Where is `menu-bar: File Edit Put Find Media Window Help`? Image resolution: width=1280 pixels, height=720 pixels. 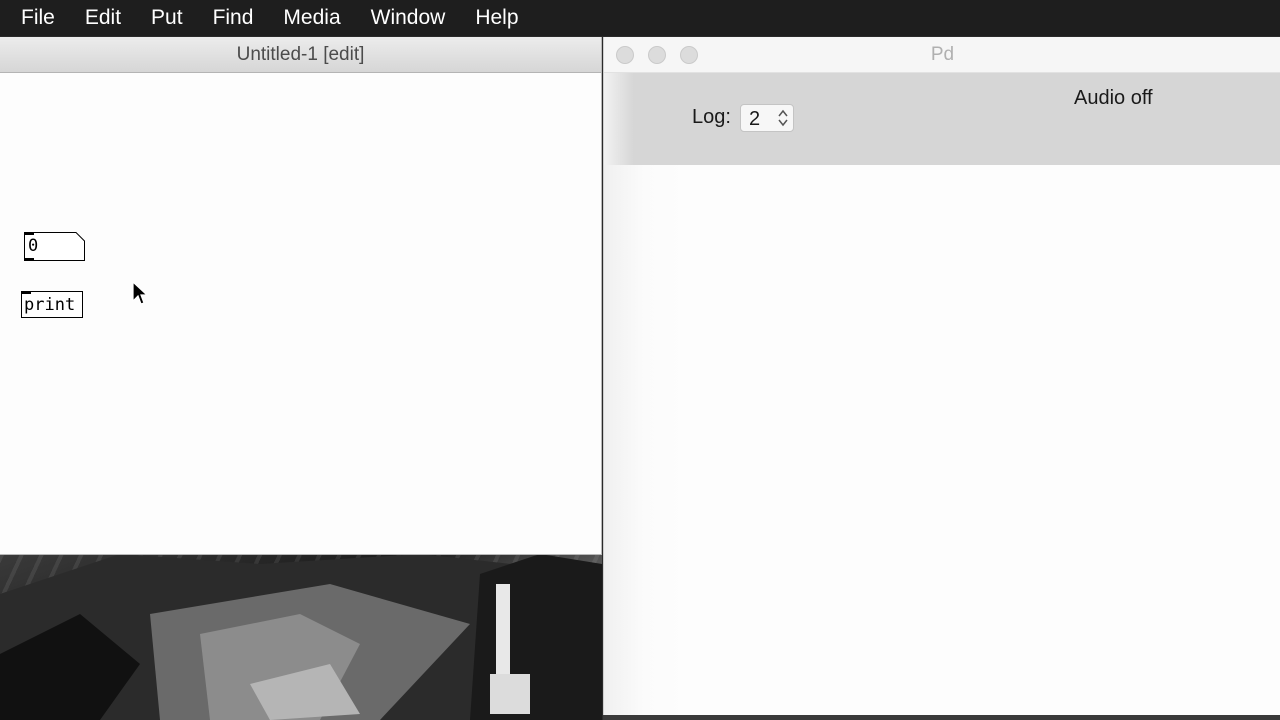 menu-bar: File Edit Put Find Media Window Help is located at coordinates (640, 18).